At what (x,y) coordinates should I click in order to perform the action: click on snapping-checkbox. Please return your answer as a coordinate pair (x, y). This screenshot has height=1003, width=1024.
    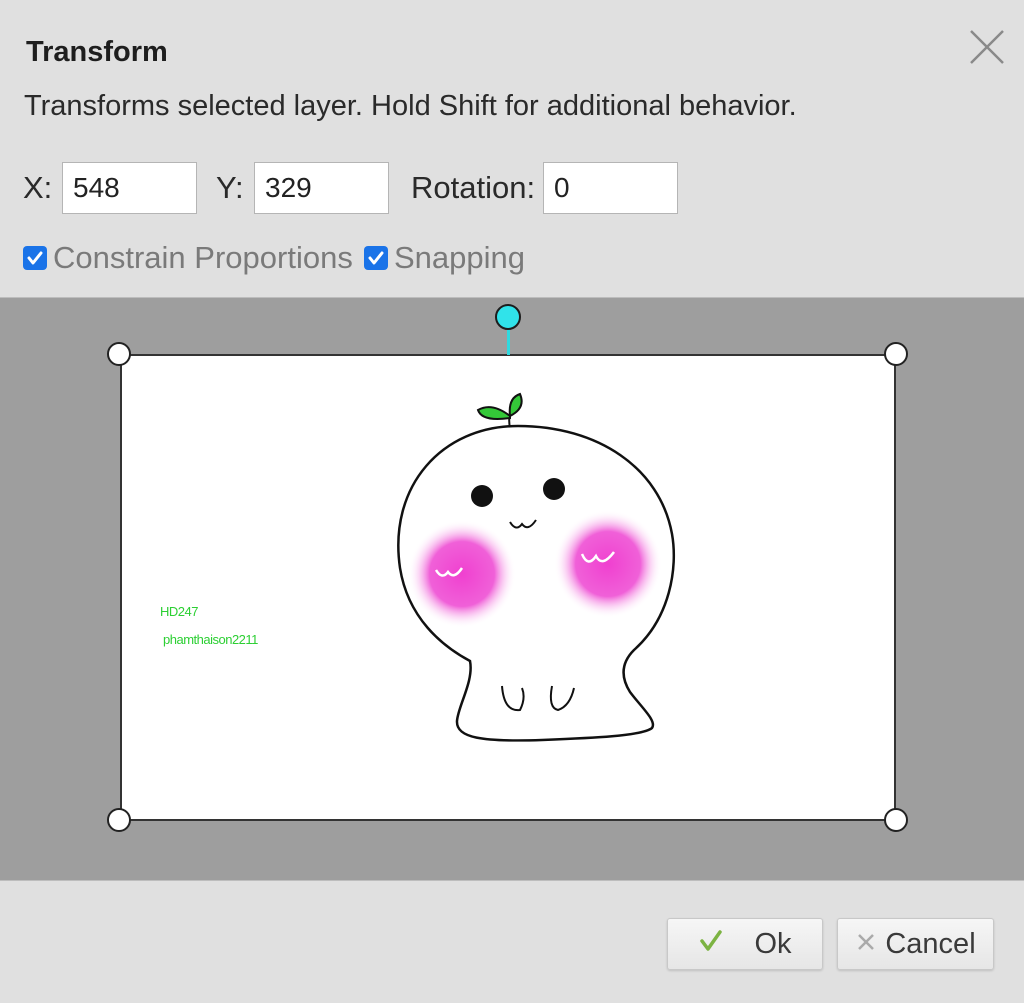
    Looking at the image, I should click on (376, 258).